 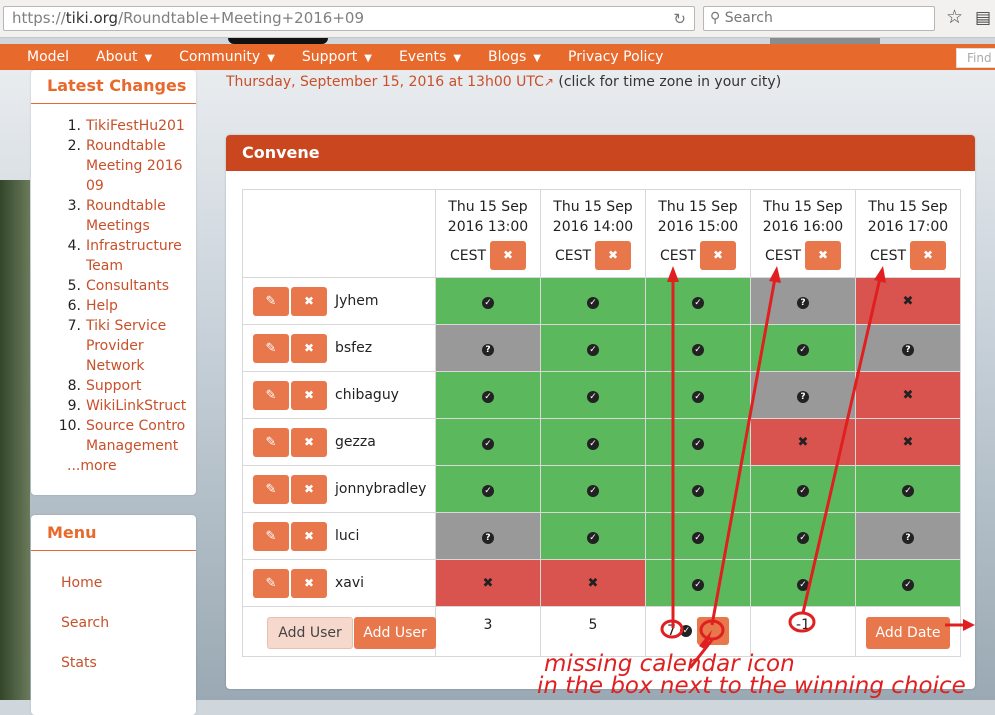 I want to click on latest-change-link: Network, so click(x=136, y=366).